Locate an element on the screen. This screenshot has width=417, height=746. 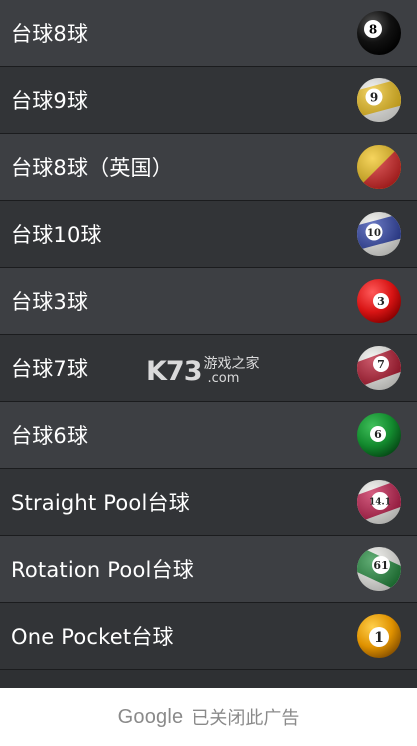
list-item-nine-ball: 台球9球 9 is located at coordinates (208, 100).